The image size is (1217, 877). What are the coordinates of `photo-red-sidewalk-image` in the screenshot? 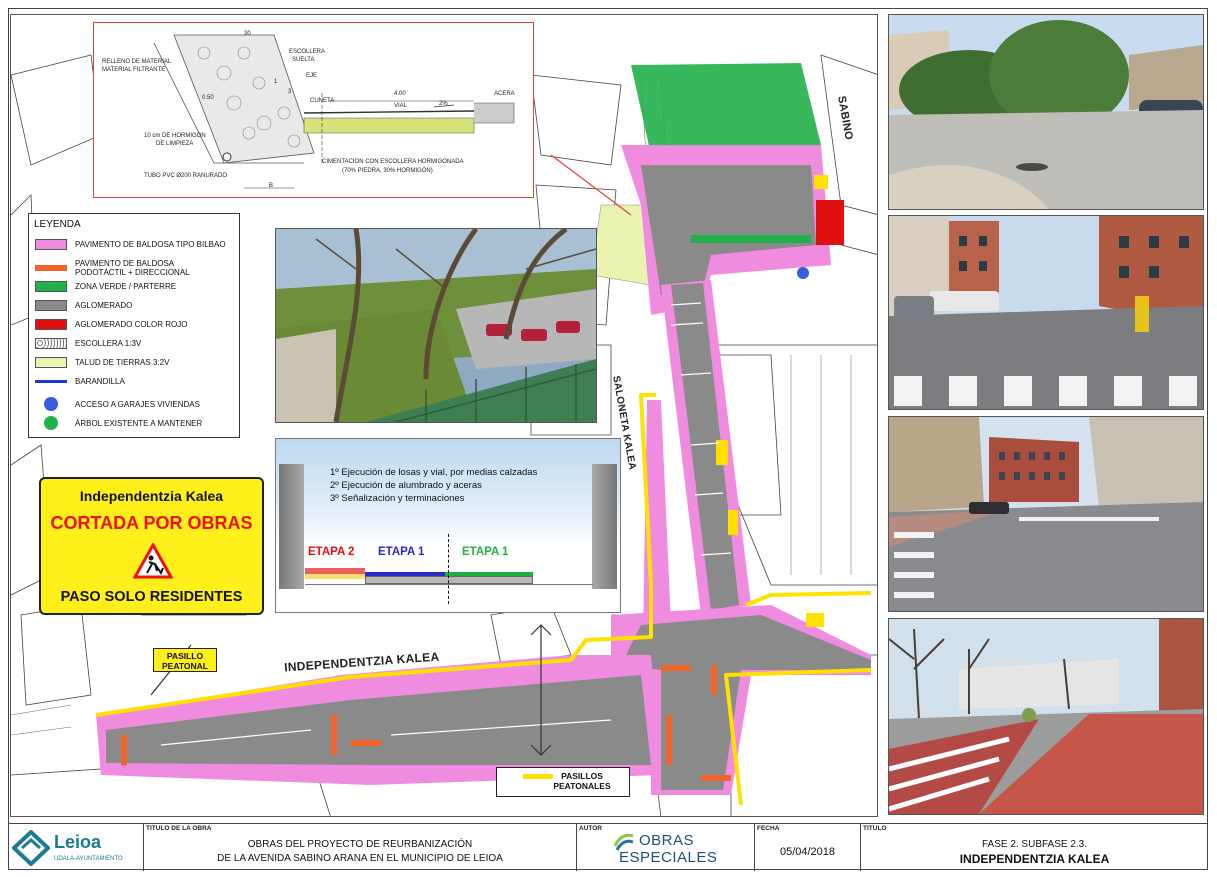 It's located at (1046, 716).